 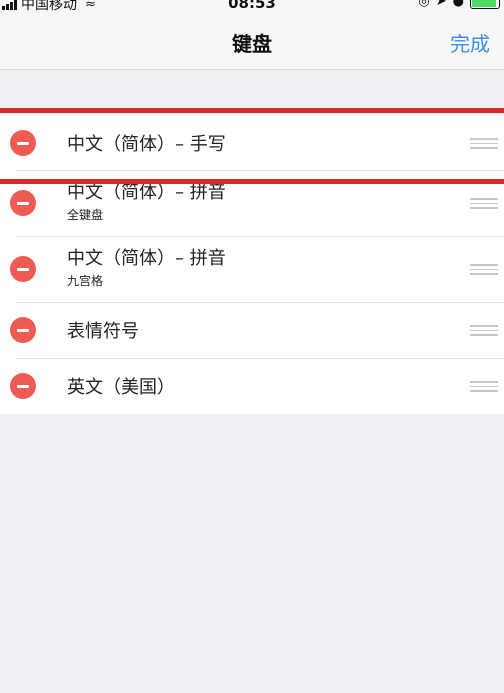 What do you see at coordinates (146, 144) in the screenshot?
I see `keyboard-title: 中文（简体）– 手写` at bounding box center [146, 144].